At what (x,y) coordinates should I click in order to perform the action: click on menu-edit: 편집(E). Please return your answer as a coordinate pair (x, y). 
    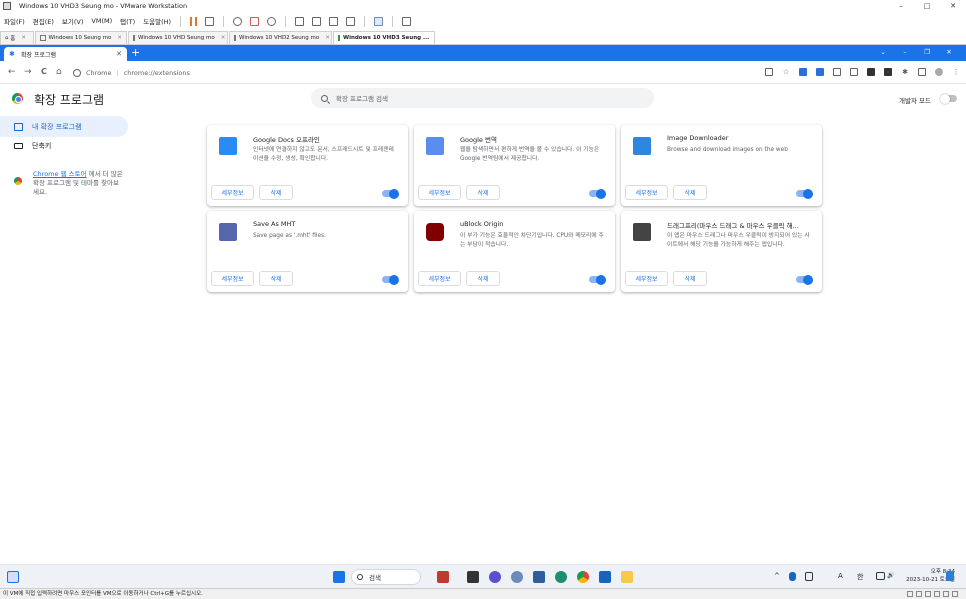
    Looking at the image, I should click on (43, 21).